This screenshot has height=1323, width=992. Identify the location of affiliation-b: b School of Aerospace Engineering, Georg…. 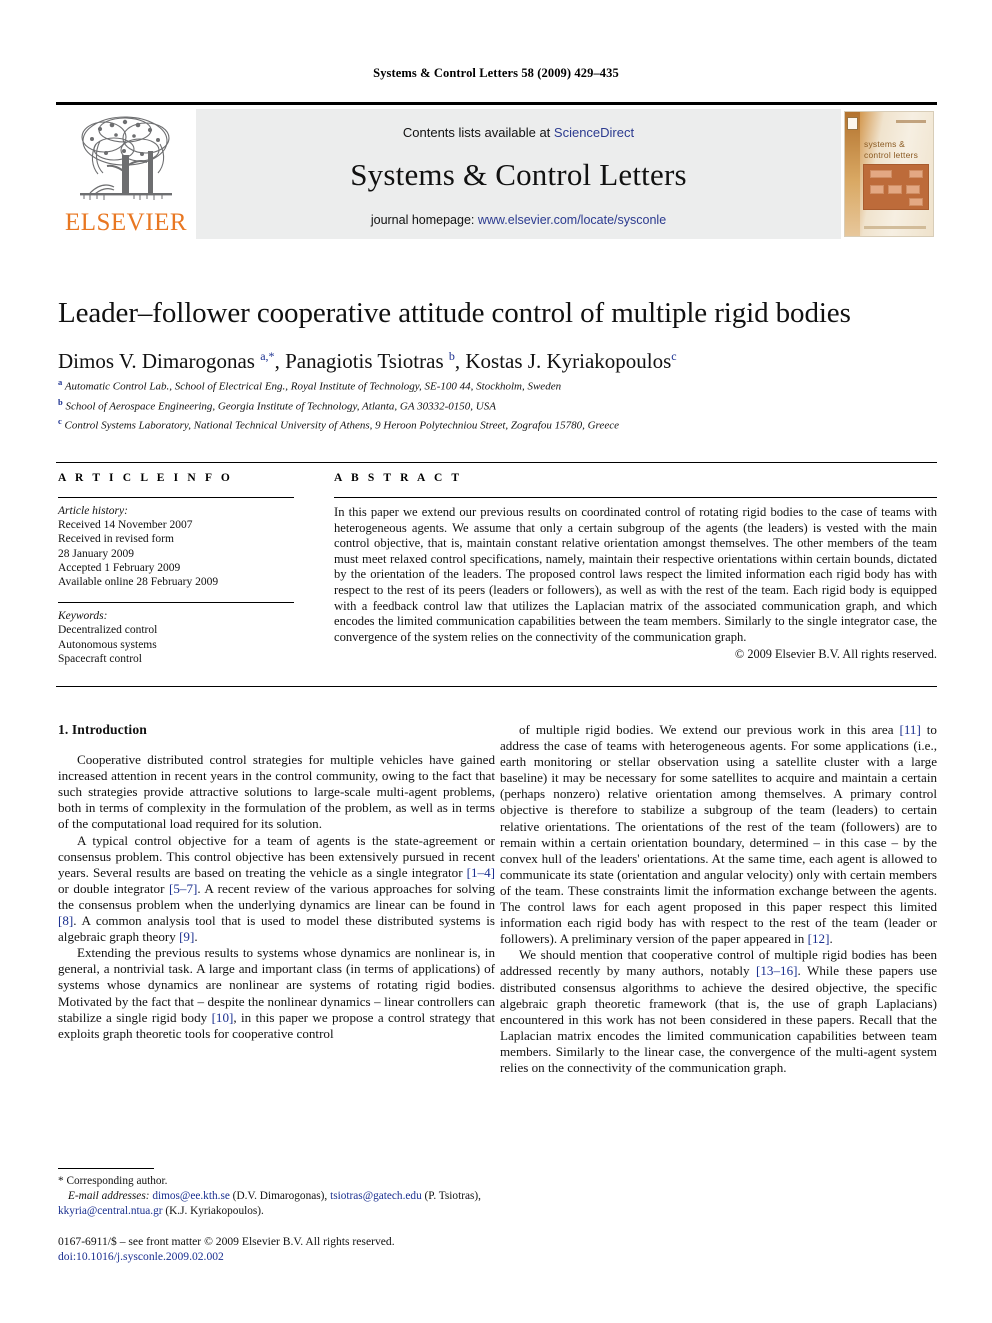
(498, 405).